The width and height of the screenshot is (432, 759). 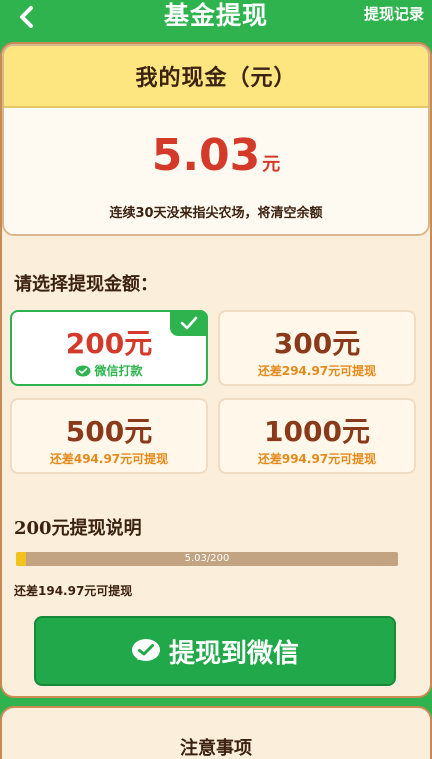 What do you see at coordinates (78, 528) in the screenshot?
I see `explain-title: 200元提现说明` at bounding box center [78, 528].